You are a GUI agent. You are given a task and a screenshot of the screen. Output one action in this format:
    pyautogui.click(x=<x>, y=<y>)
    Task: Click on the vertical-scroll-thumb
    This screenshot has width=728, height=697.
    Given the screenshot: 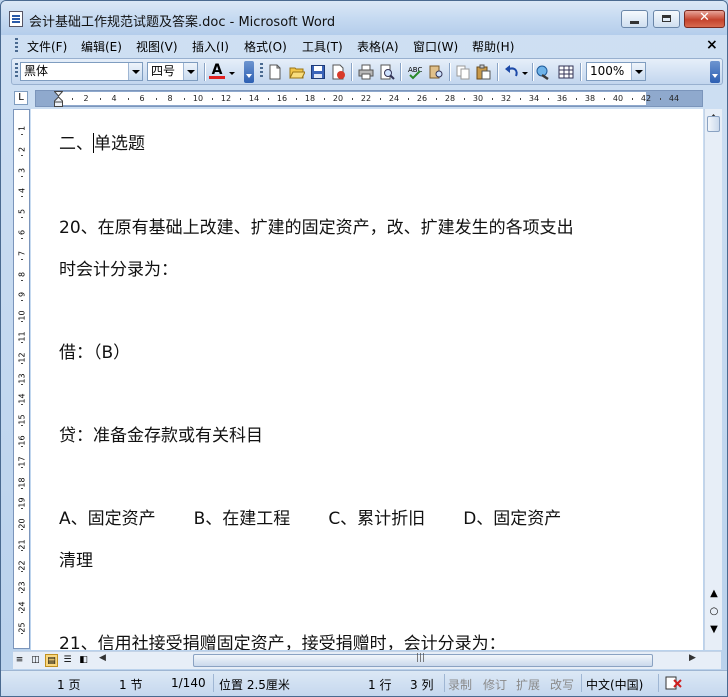 What is the action you would take?
    pyautogui.click(x=713, y=124)
    